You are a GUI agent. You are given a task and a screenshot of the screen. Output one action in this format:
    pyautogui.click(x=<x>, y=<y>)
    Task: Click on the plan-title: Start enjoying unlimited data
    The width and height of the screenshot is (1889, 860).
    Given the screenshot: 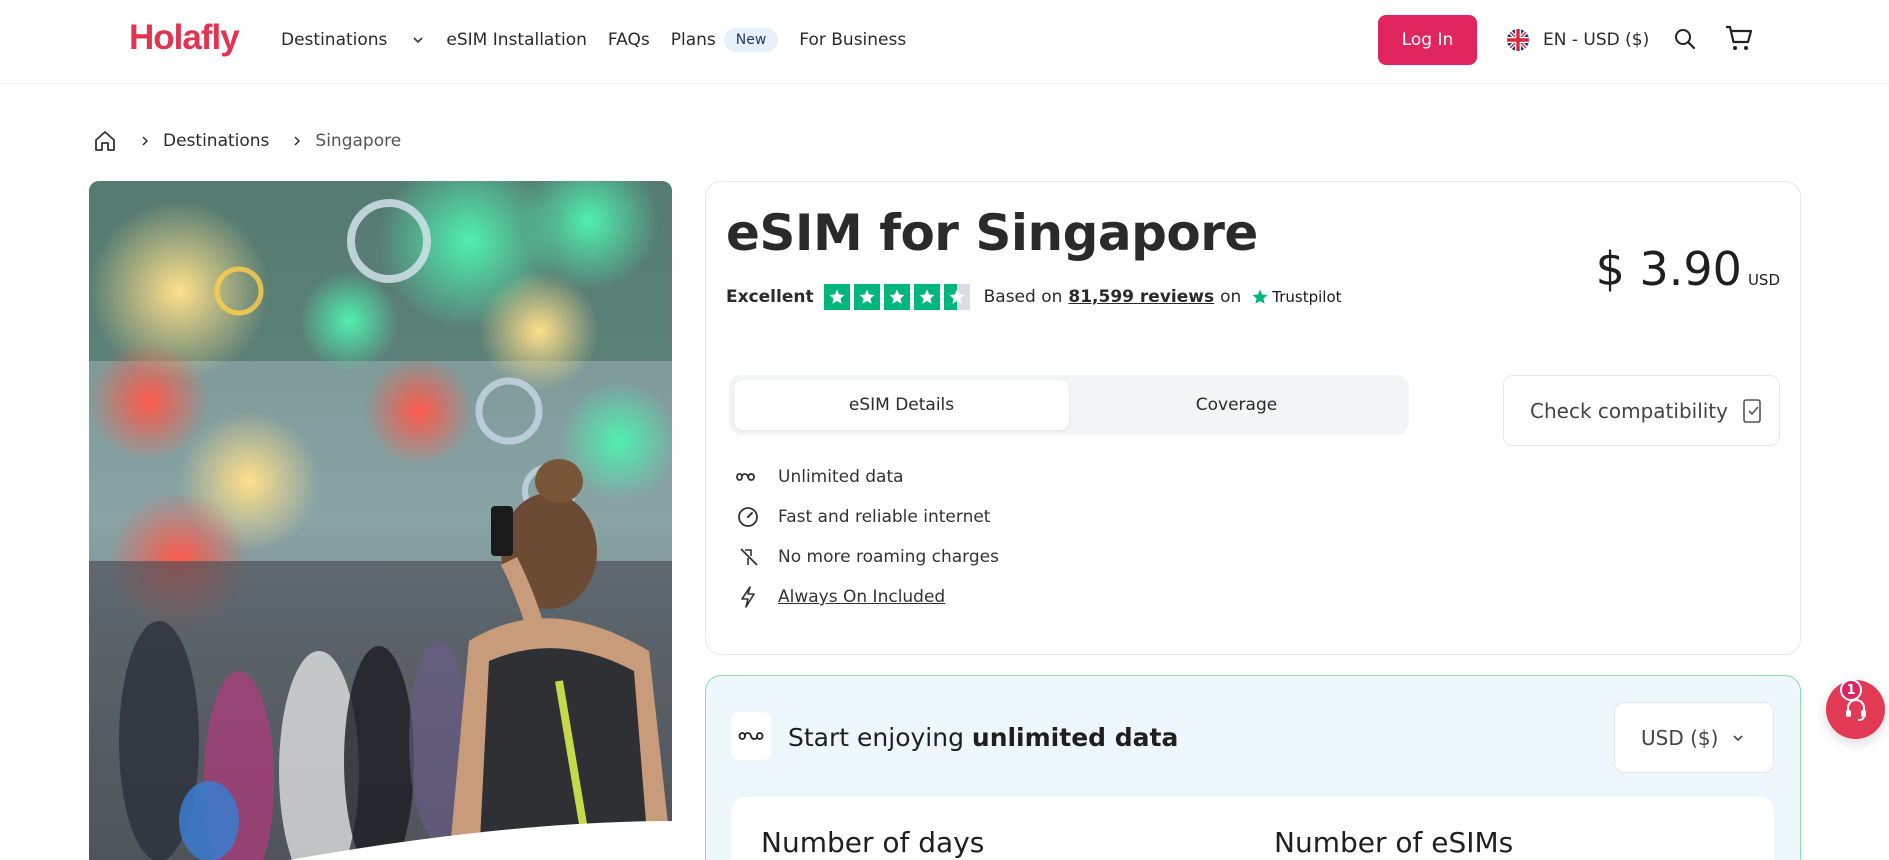 What is the action you would take?
    pyautogui.click(x=983, y=737)
    